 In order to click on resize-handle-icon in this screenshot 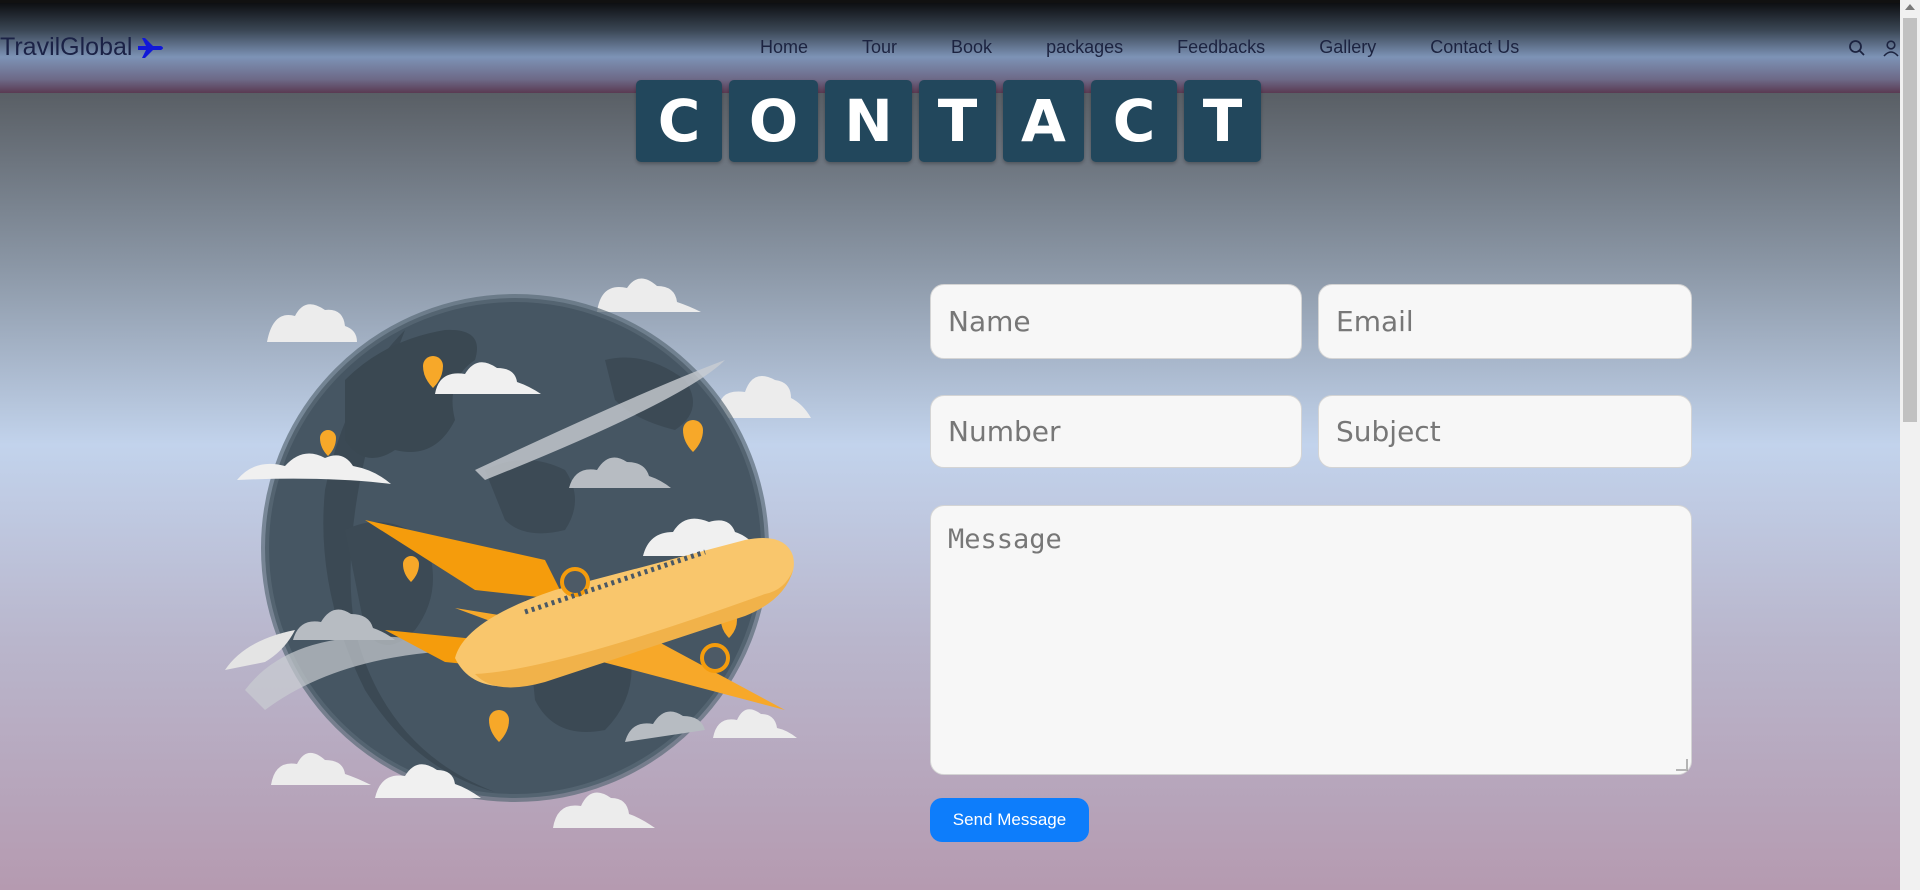, I will do `click(1682, 765)`.